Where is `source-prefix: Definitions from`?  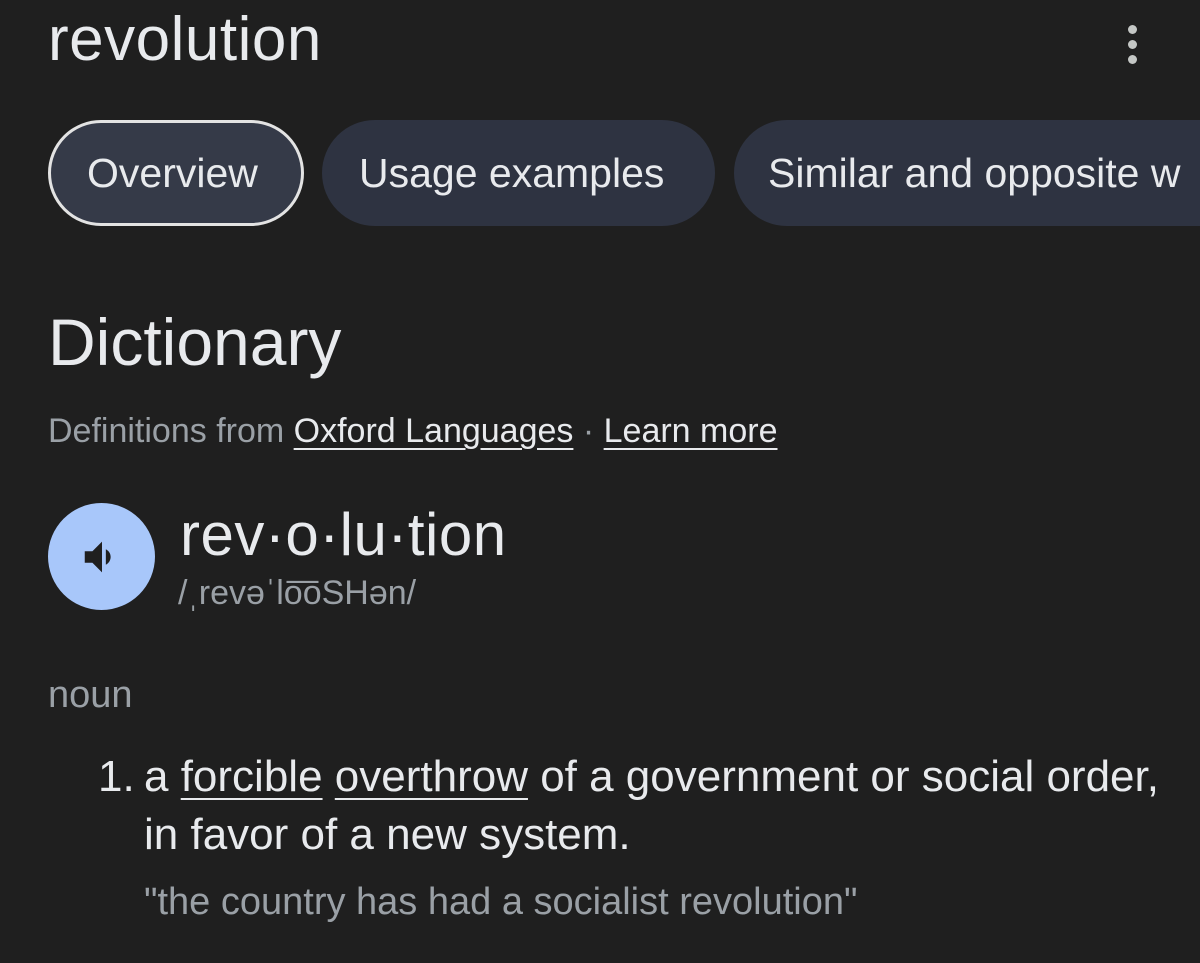 source-prefix: Definitions from is located at coordinates (171, 431).